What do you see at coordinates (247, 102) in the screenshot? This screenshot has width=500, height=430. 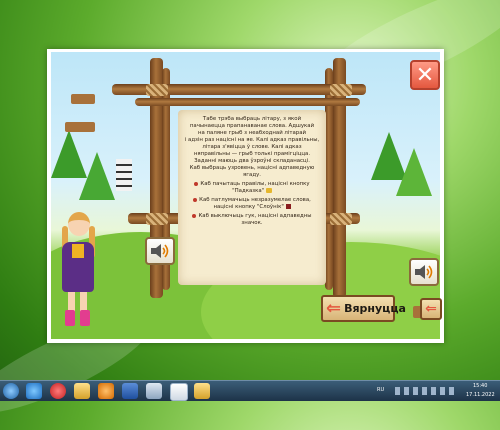 I see `frame-beam-top-inner` at bounding box center [247, 102].